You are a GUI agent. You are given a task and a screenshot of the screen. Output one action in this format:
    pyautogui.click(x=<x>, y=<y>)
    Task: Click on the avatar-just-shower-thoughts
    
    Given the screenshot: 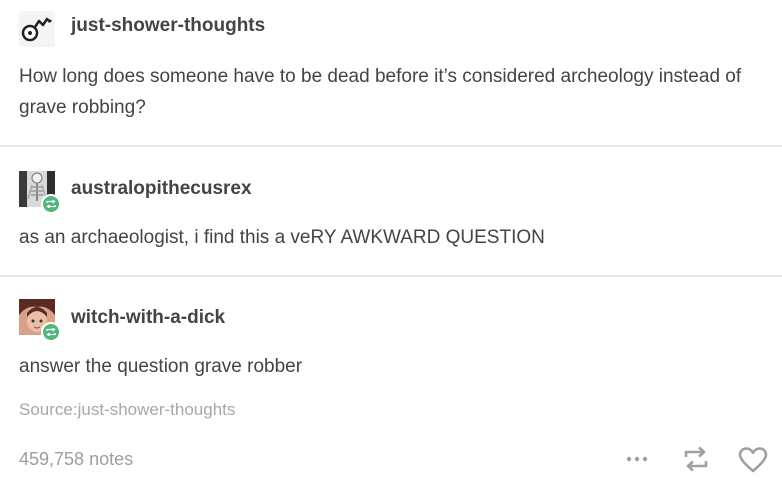 What is the action you would take?
    pyautogui.click(x=37, y=29)
    